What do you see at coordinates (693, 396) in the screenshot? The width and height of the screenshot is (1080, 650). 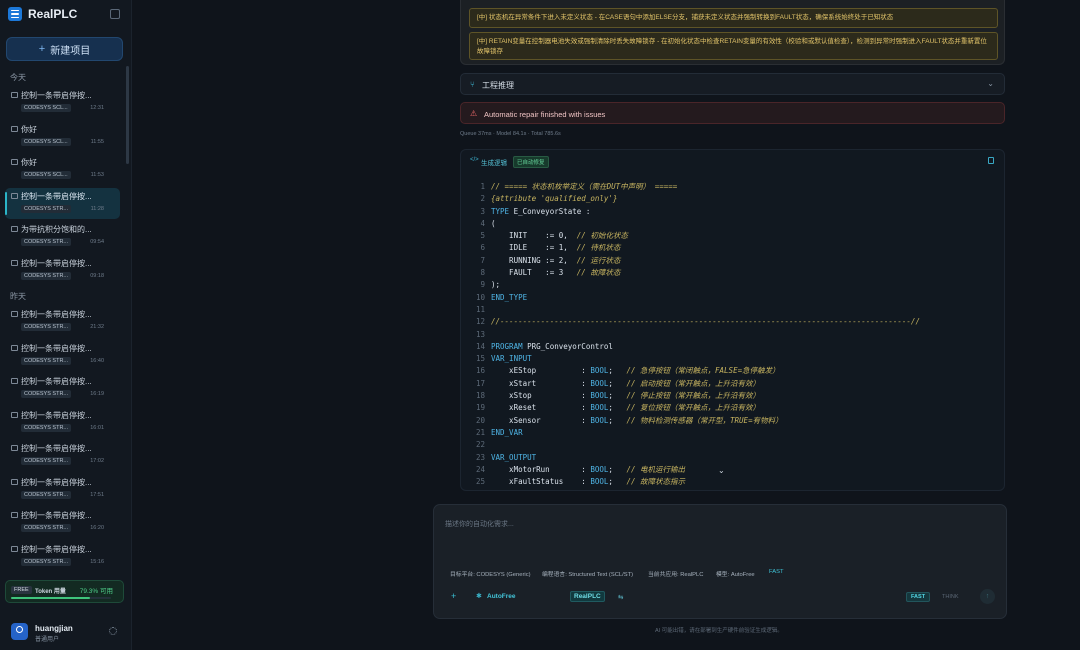 I see `code-token: // 停止按钮（常开触点，上升沿有效）` at bounding box center [693, 396].